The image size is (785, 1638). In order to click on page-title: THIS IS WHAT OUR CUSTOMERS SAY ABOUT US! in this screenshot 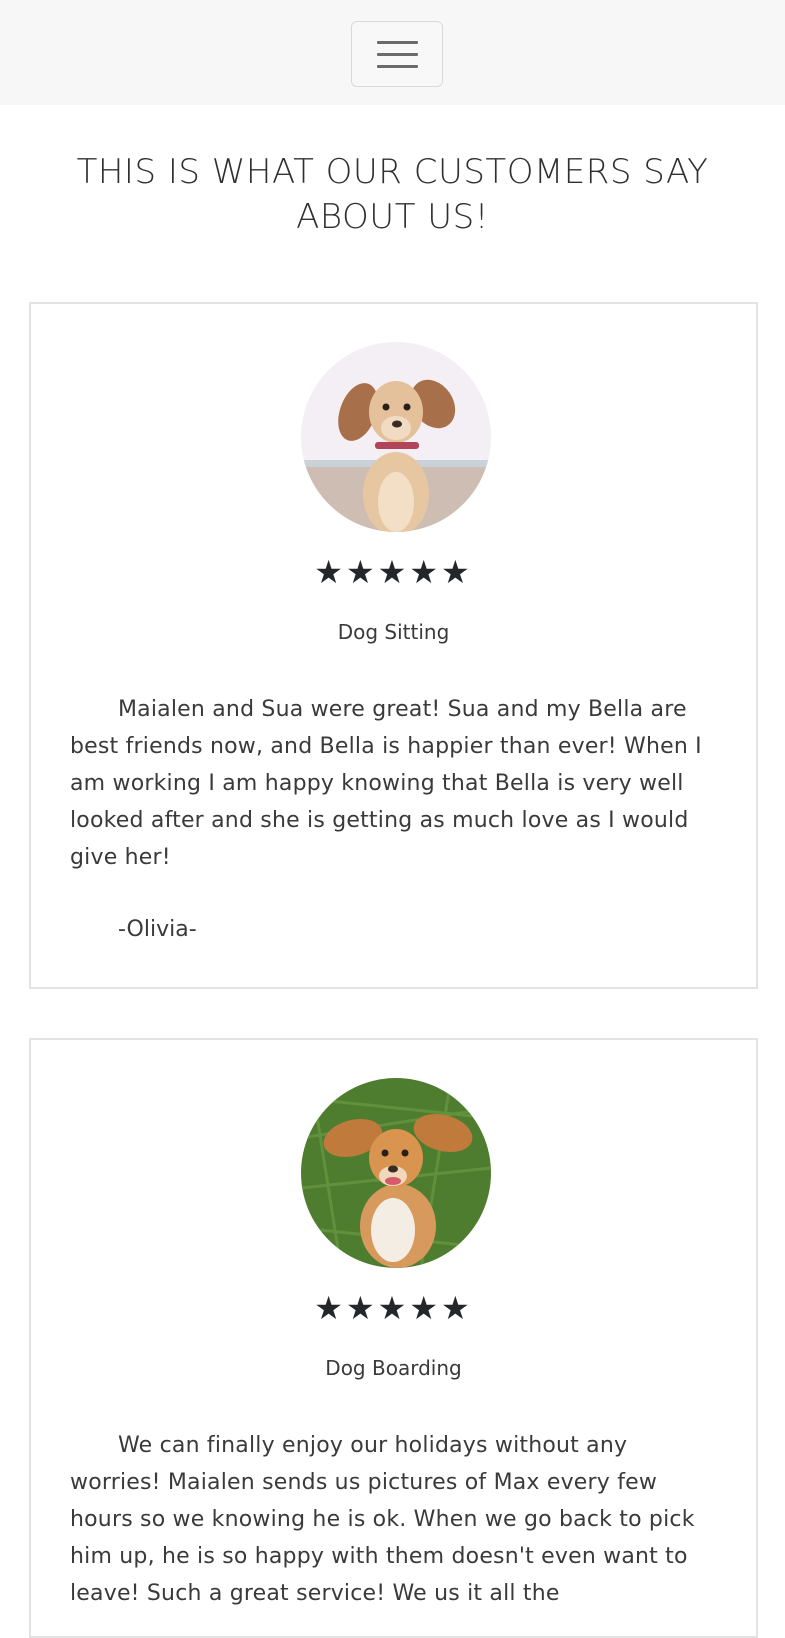, I will do `click(392, 194)`.